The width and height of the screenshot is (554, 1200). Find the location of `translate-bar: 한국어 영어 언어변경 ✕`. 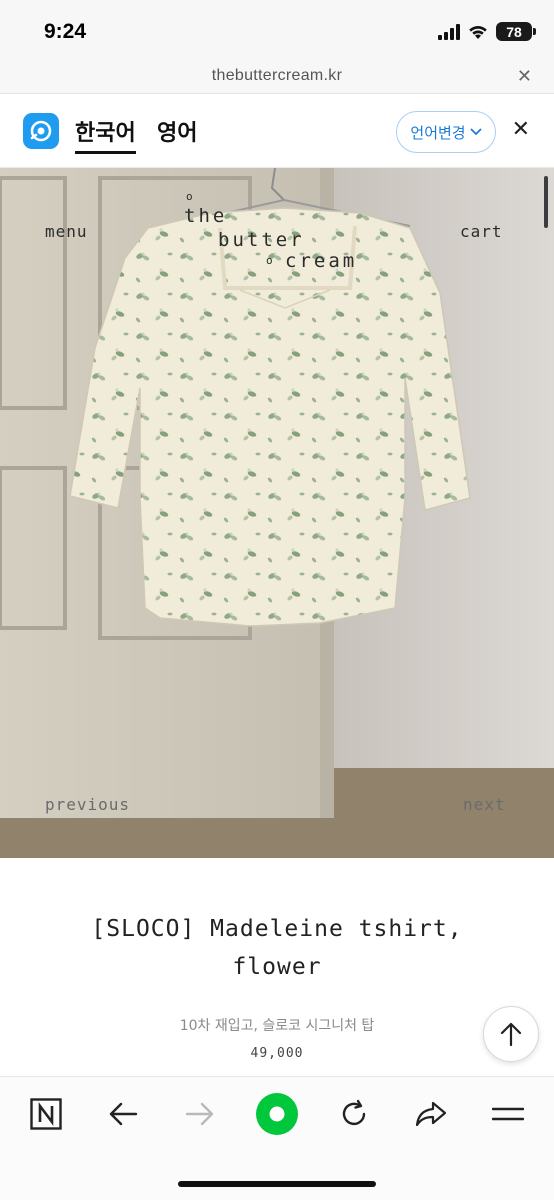

translate-bar: 한국어 영어 언어변경 ✕ is located at coordinates (277, 131).